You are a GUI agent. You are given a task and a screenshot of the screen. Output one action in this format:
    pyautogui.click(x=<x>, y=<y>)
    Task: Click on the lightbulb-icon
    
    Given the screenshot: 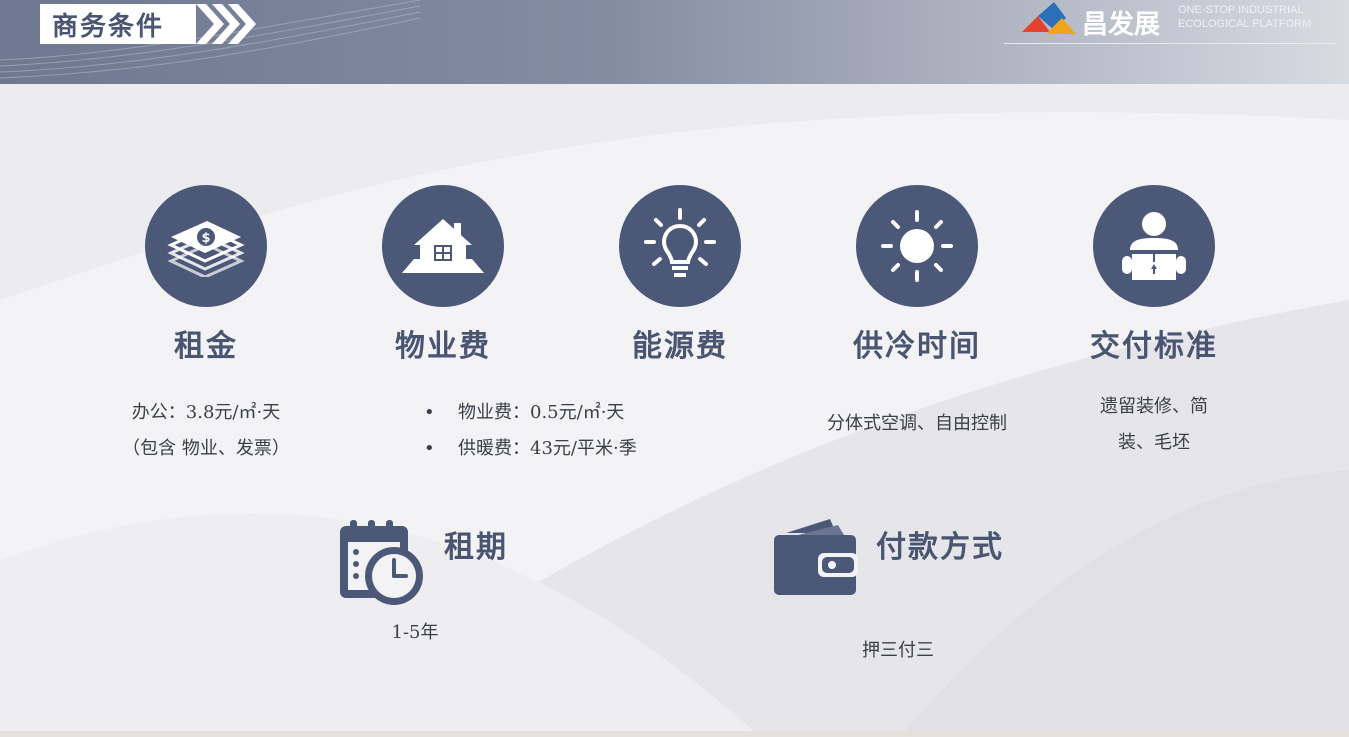 What is the action you would take?
    pyautogui.click(x=680, y=246)
    